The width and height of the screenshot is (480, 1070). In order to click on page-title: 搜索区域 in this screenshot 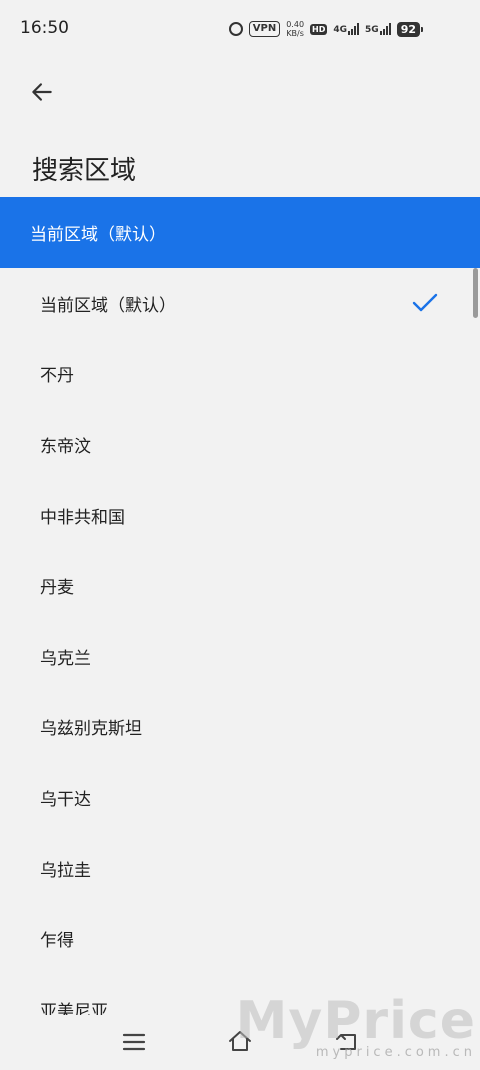, I will do `click(84, 171)`.